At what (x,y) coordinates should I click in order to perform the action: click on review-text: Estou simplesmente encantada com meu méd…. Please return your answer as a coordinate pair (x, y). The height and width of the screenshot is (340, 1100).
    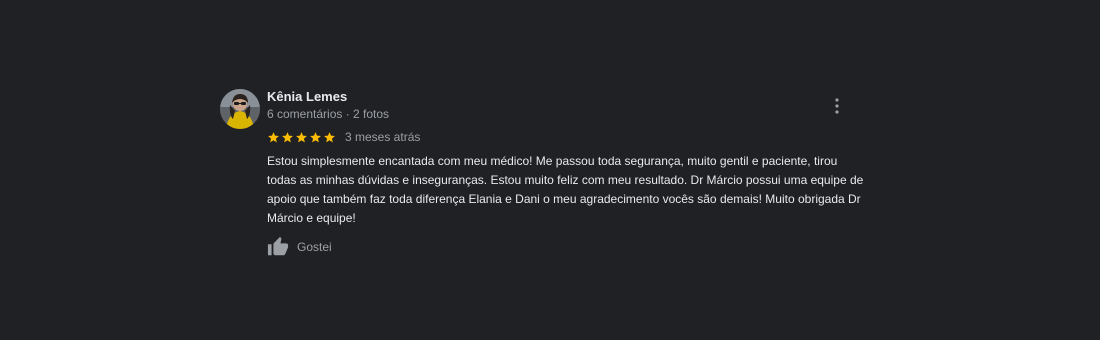
    Looking at the image, I should click on (565, 189).